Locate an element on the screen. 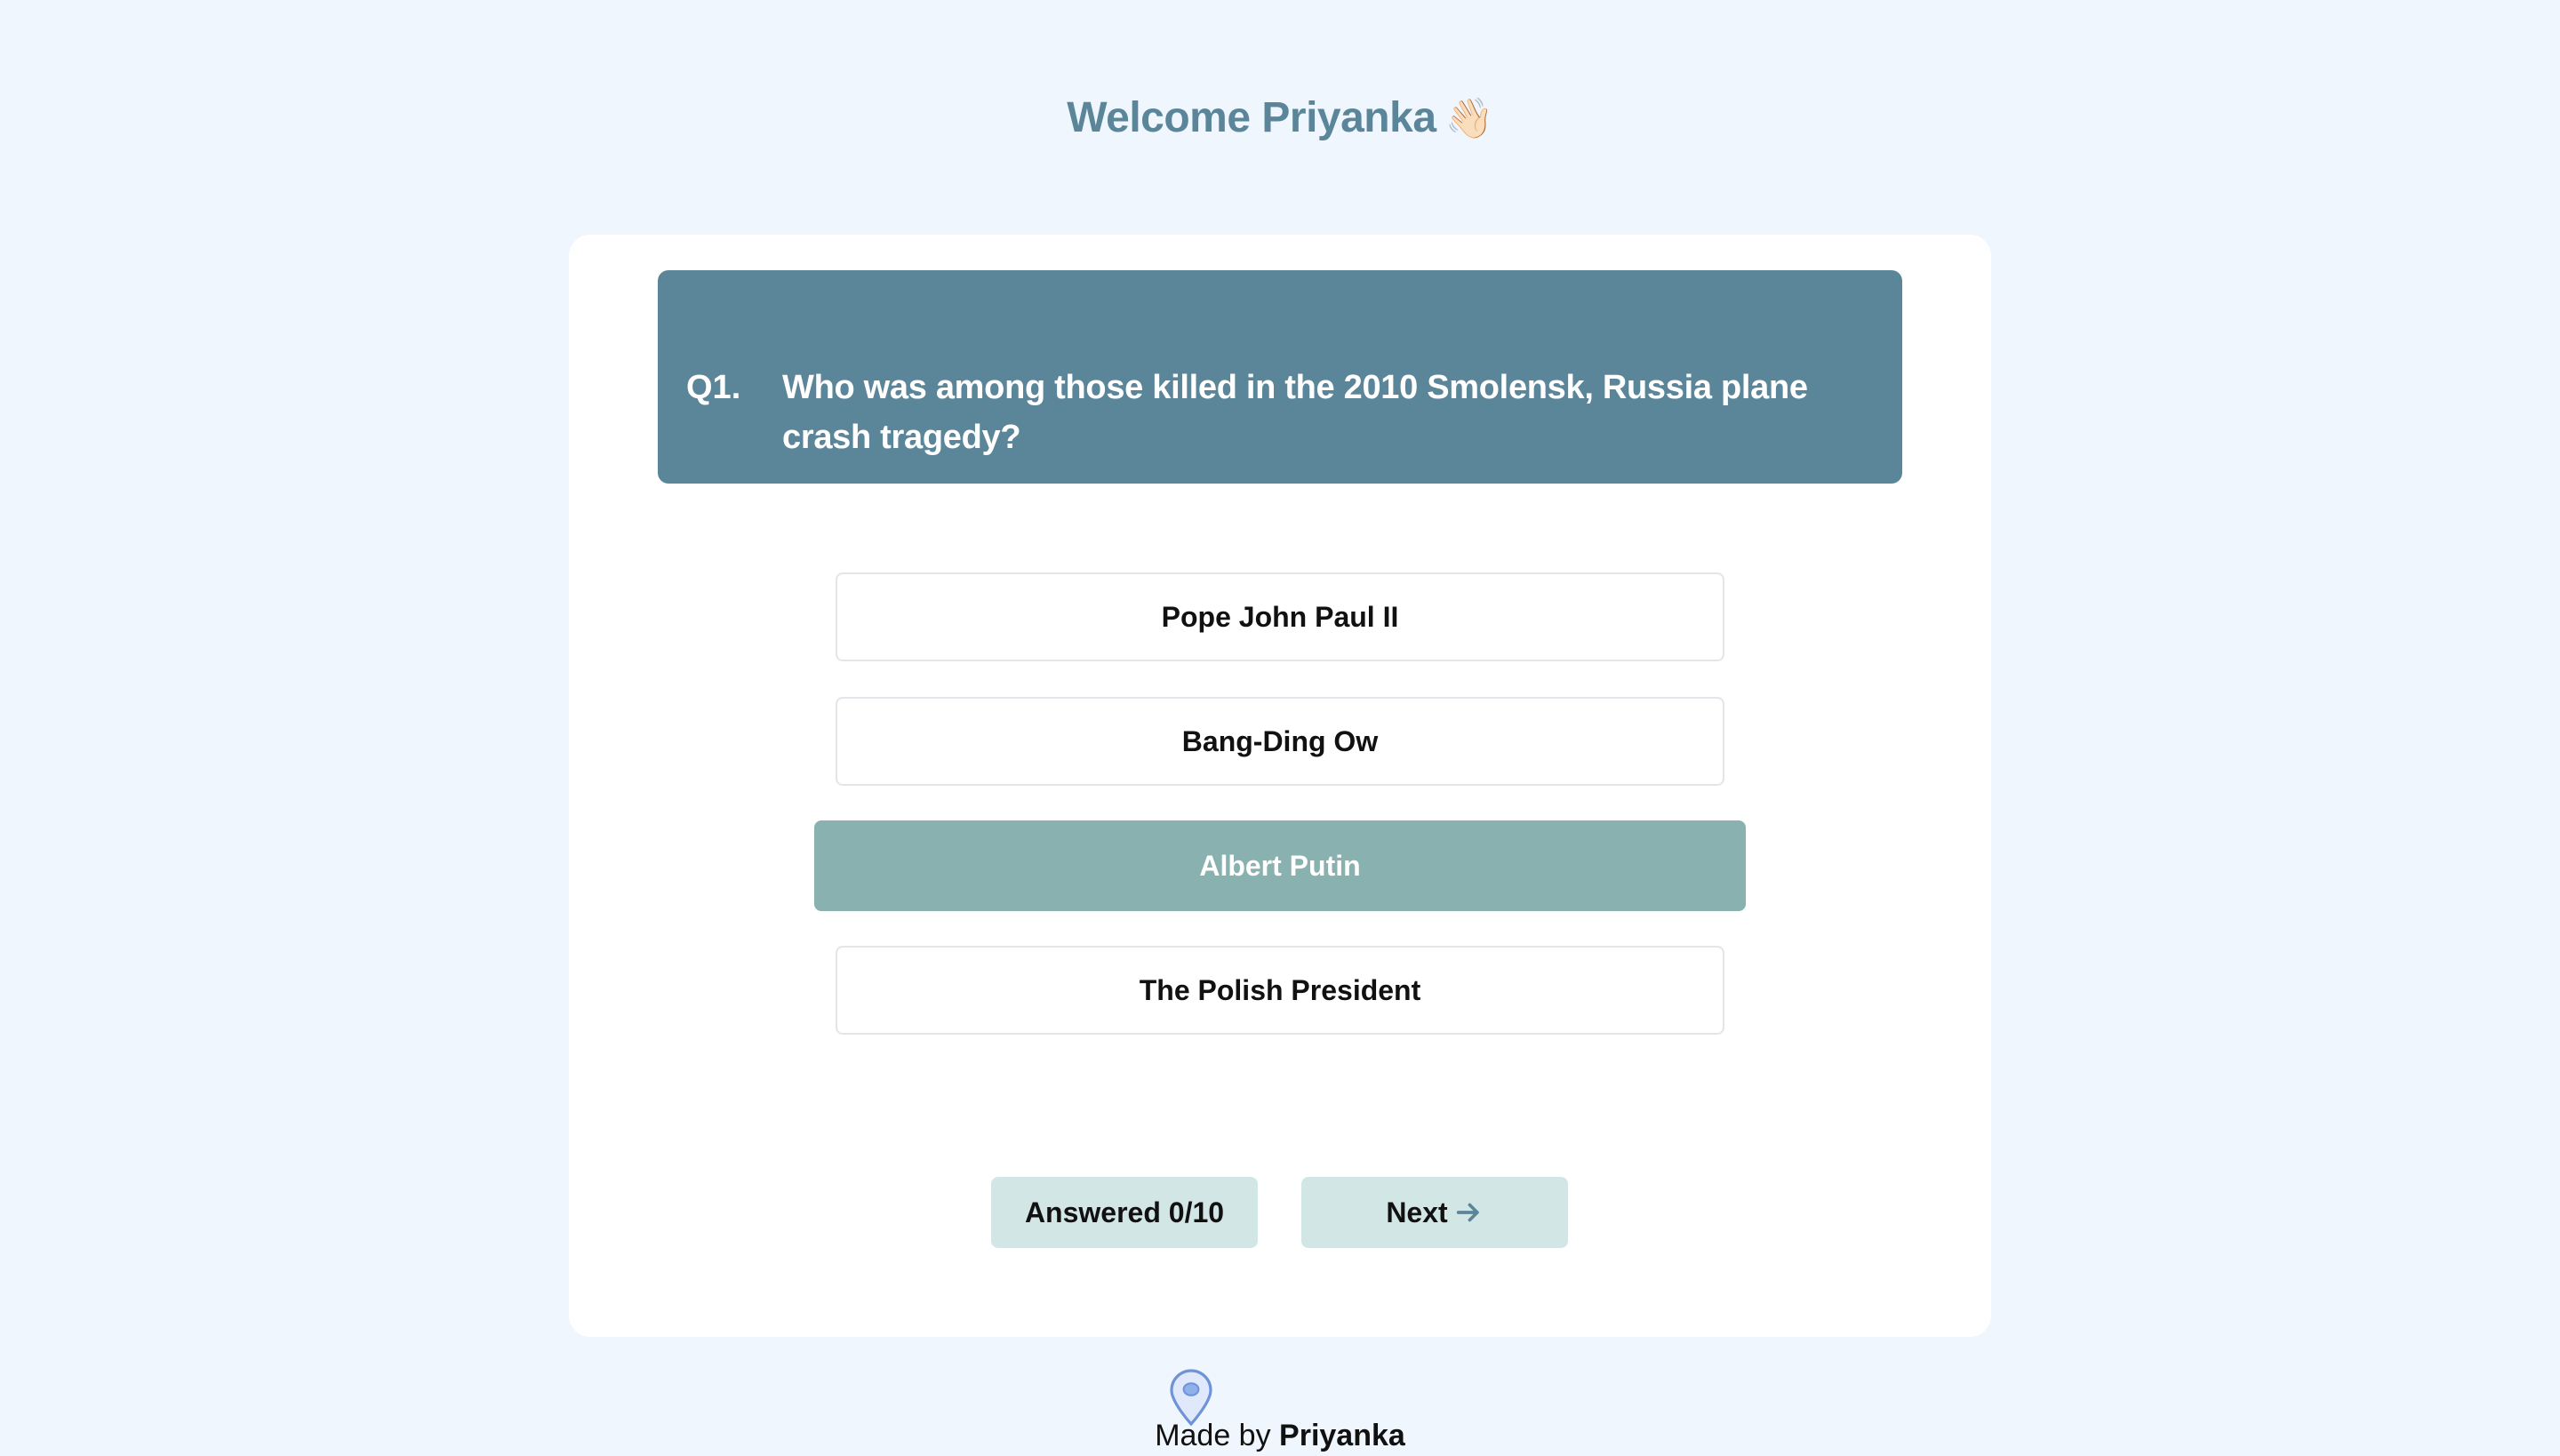 This screenshot has height=1456, width=2560. answer-option-1: Pope John Paul II is located at coordinates (1280, 616).